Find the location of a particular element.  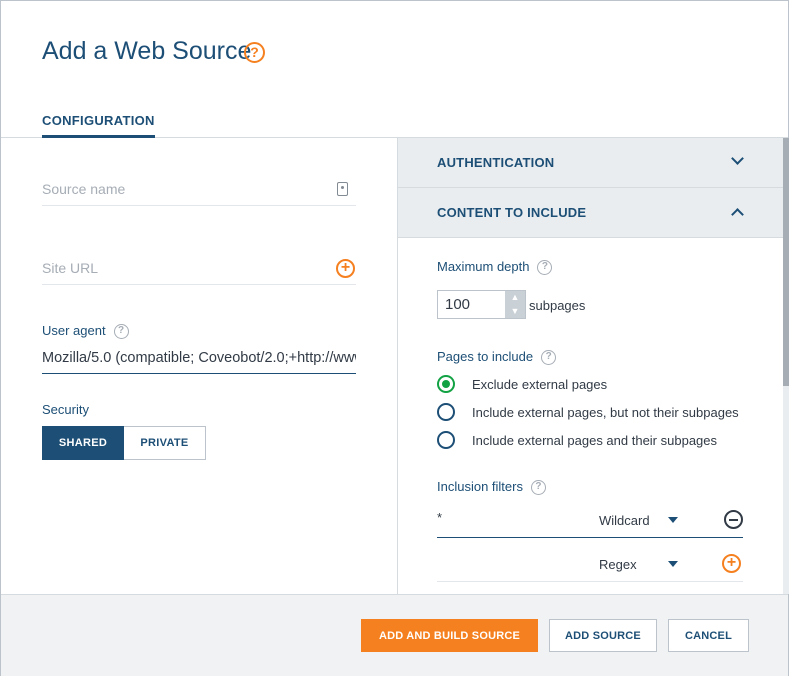

page-title: Add a Web Source is located at coordinates (147, 51).